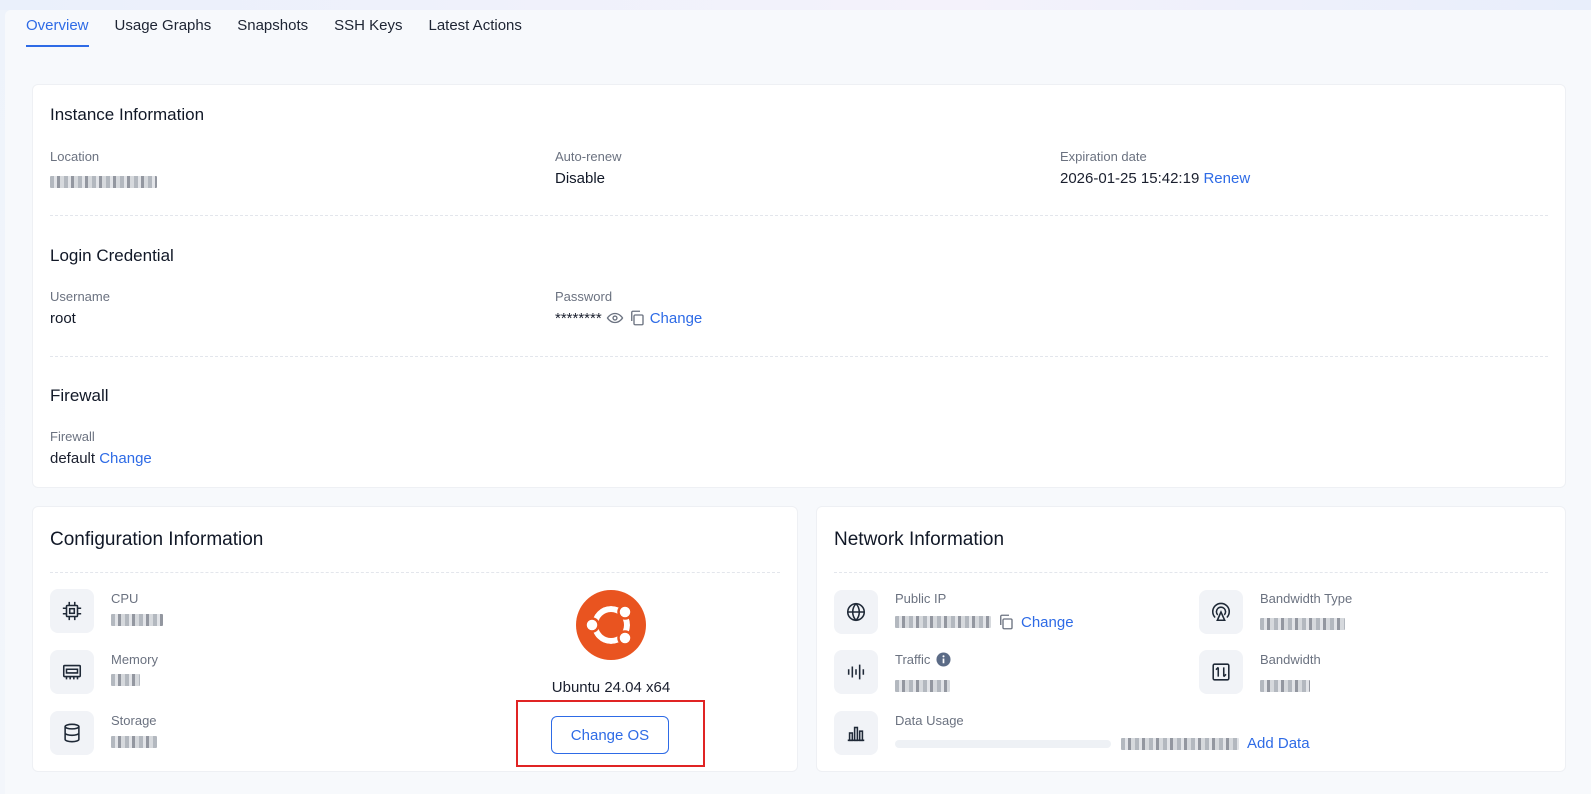  What do you see at coordinates (588, 156) in the screenshot?
I see `autorenew-label: Auto-renew` at bounding box center [588, 156].